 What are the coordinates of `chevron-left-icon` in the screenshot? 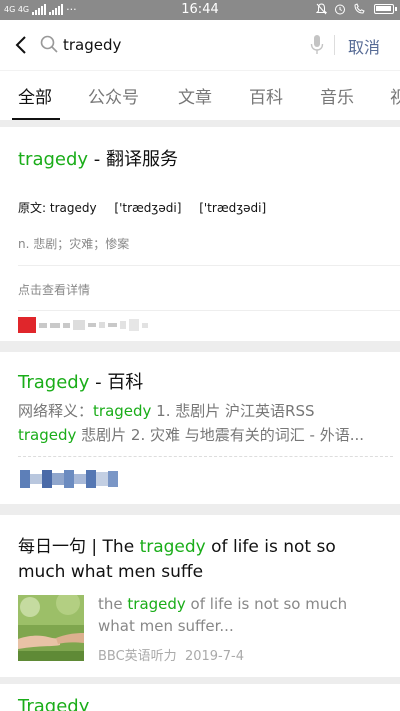 It's located at (20, 45).